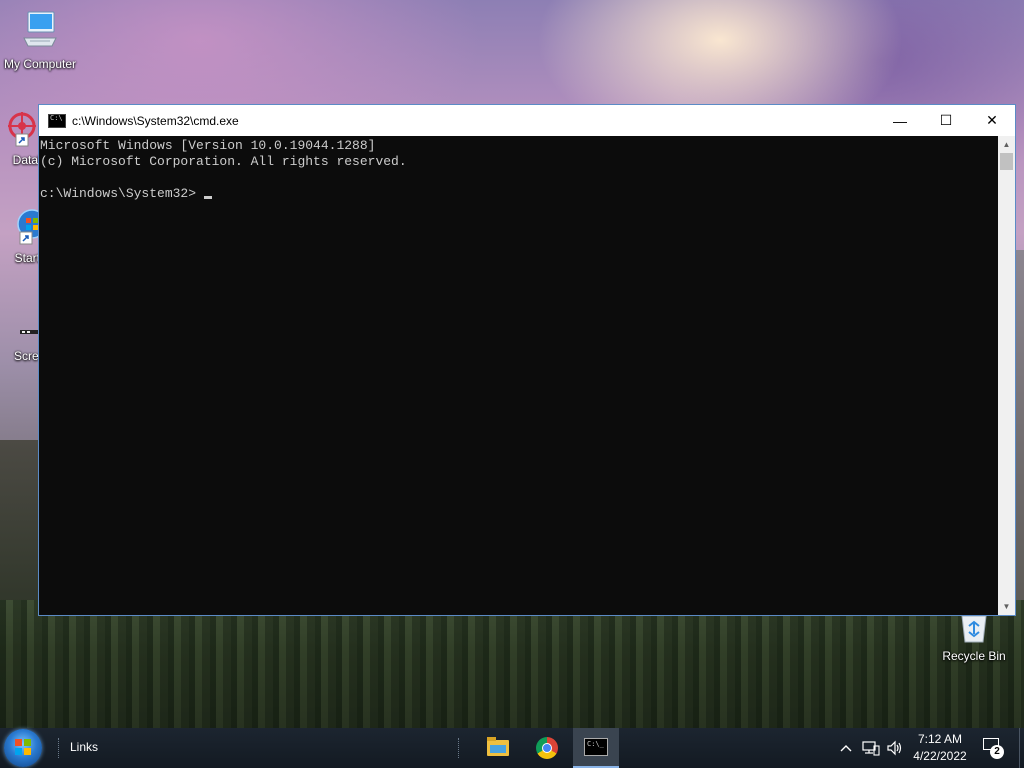 Image resolution: width=1024 pixels, height=768 pixels. What do you see at coordinates (1006, 606) in the screenshot?
I see `scroll-down-arrow-icon: ▼` at bounding box center [1006, 606].